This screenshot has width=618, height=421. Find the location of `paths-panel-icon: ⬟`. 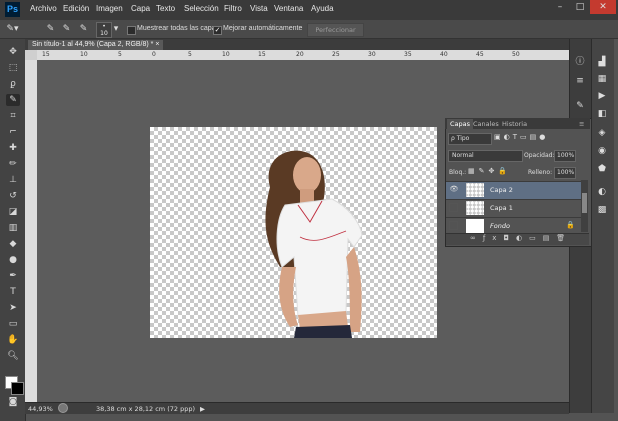

paths-panel-icon: ⬟ is located at coordinates (602, 169).